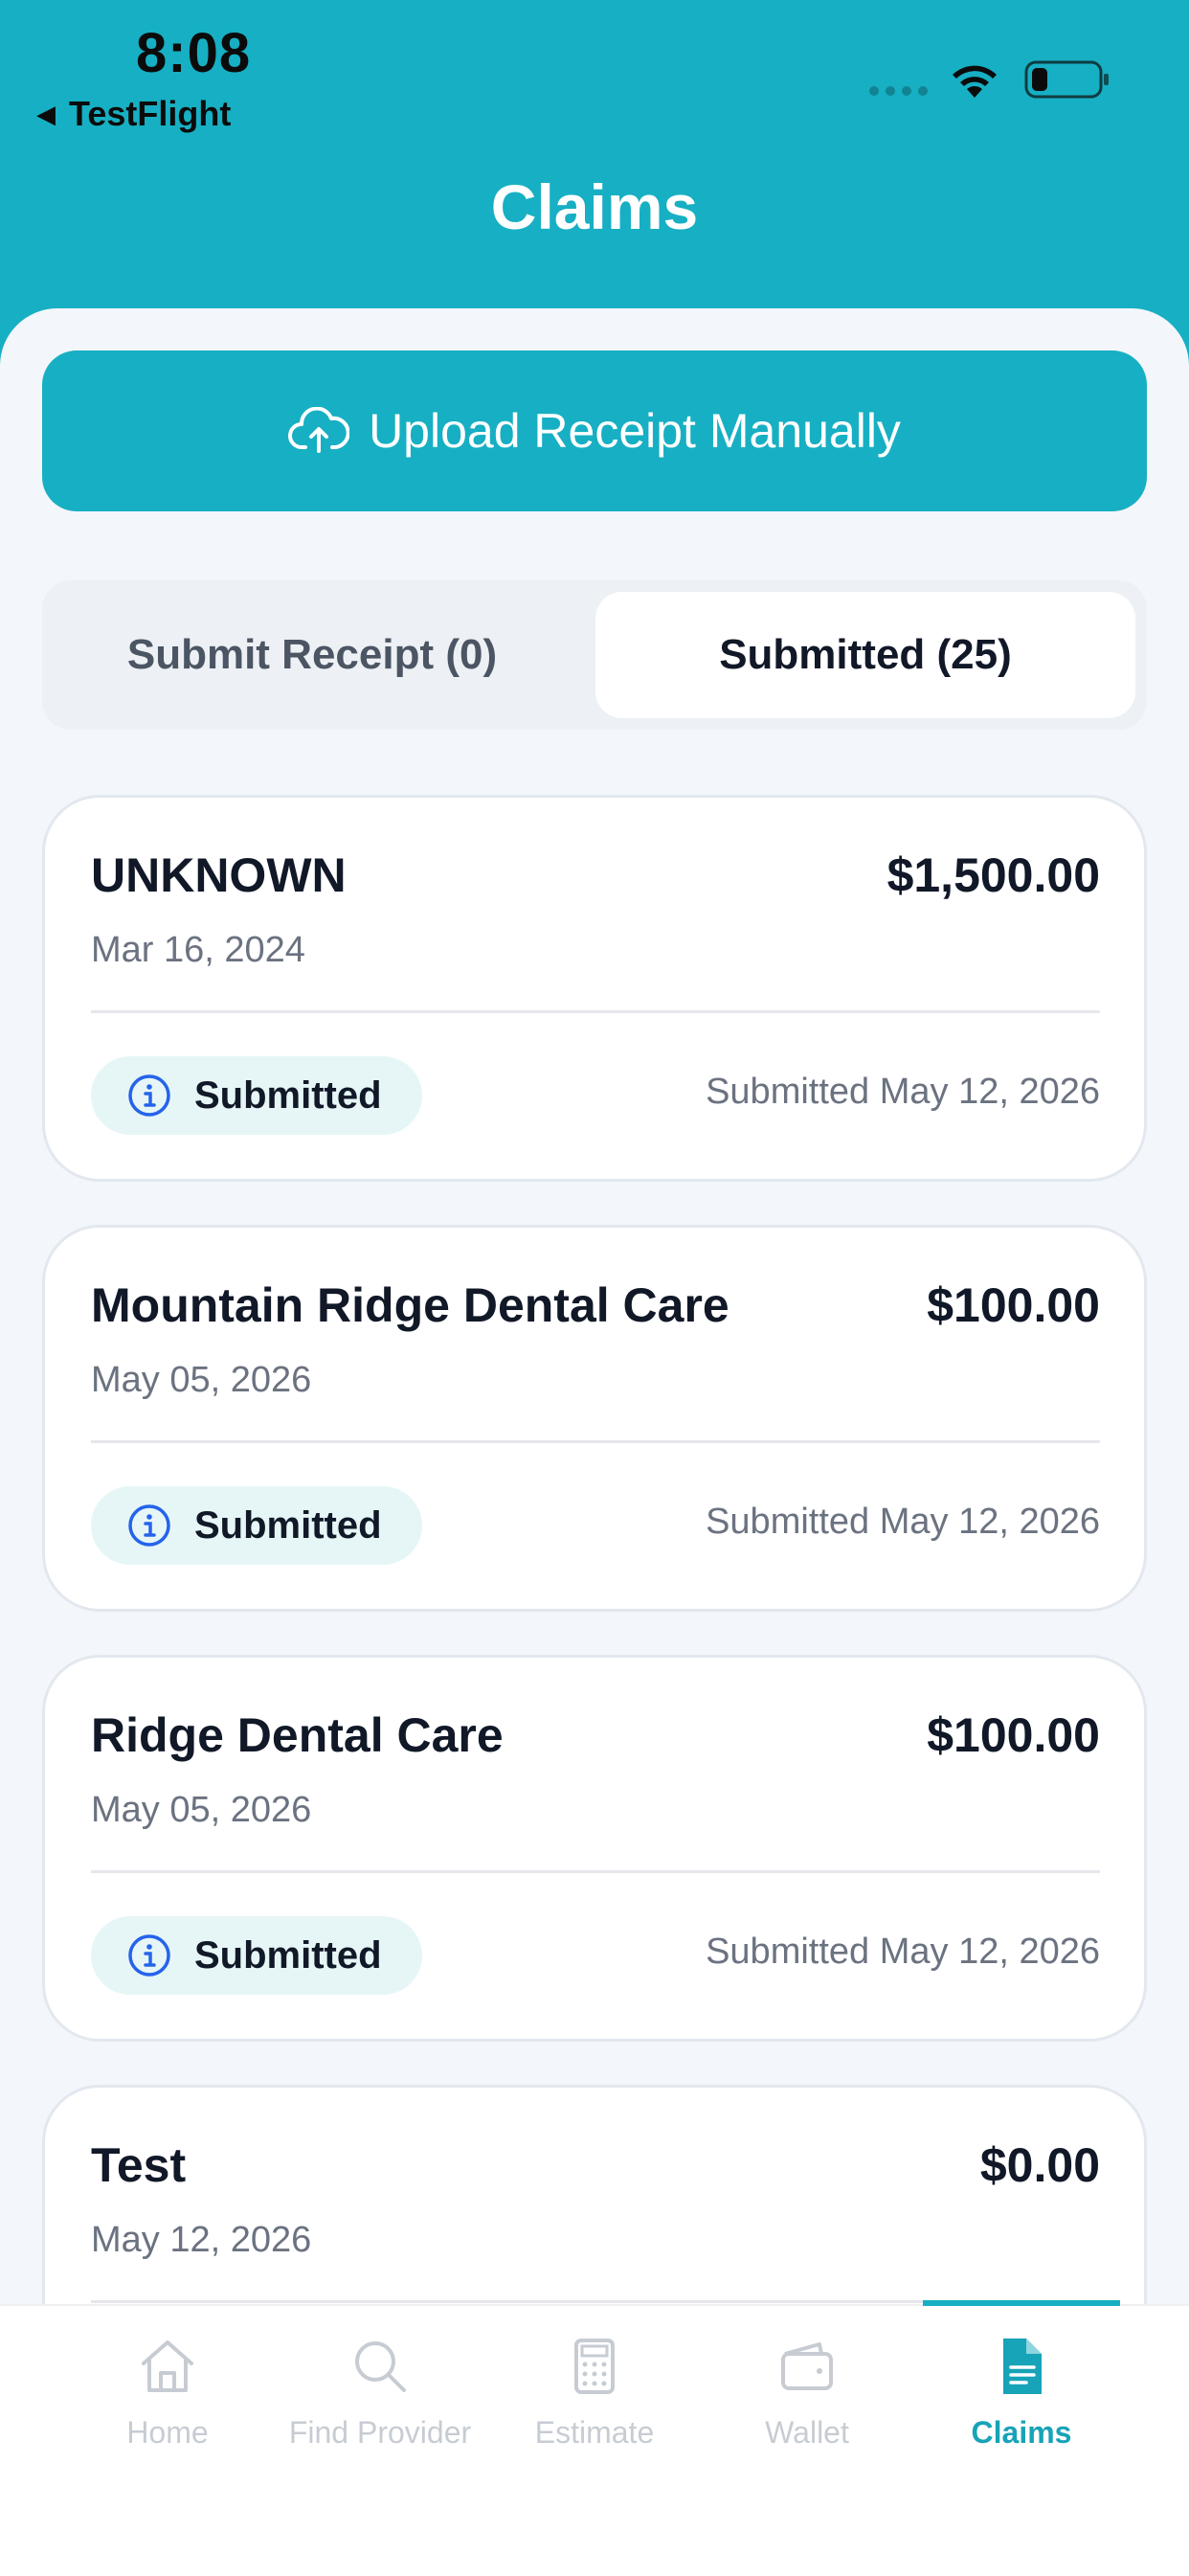 This screenshot has height=2576, width=1189. I want to click on claim-amount: $0.00, so click(1039, 2165).